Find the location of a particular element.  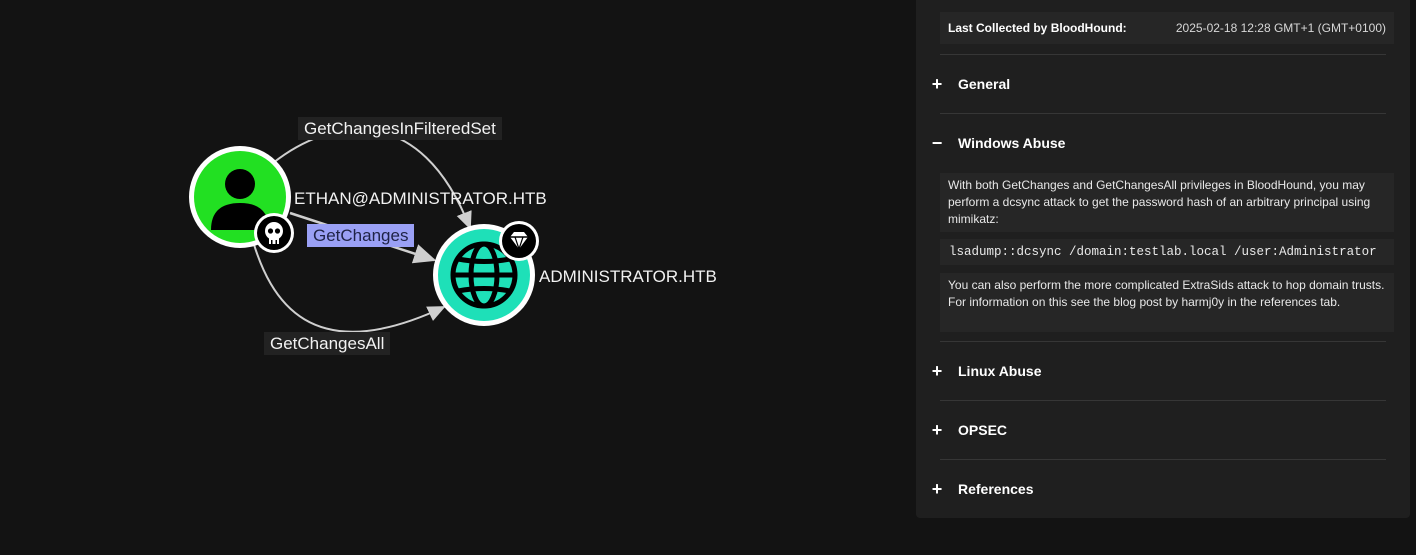

edge-getchangesinfilteredset is located at coordinates (372, 179).